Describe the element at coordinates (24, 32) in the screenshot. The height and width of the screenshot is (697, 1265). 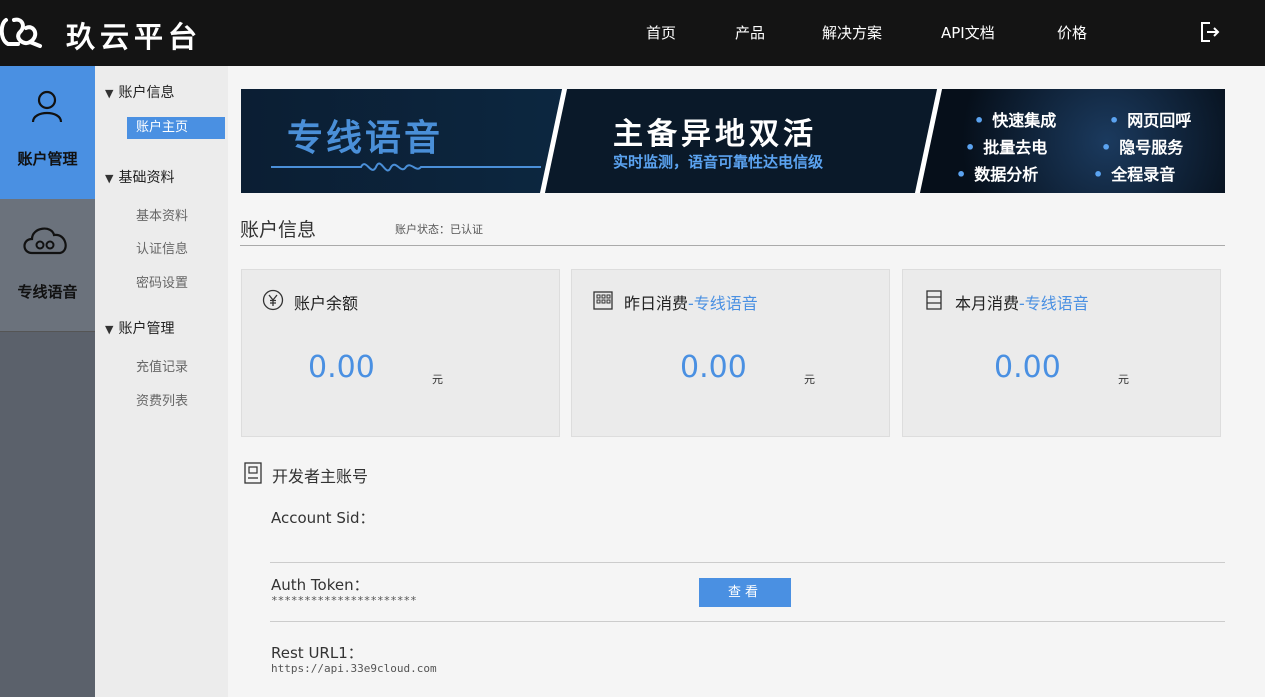
I see `logo-icon` at that location.